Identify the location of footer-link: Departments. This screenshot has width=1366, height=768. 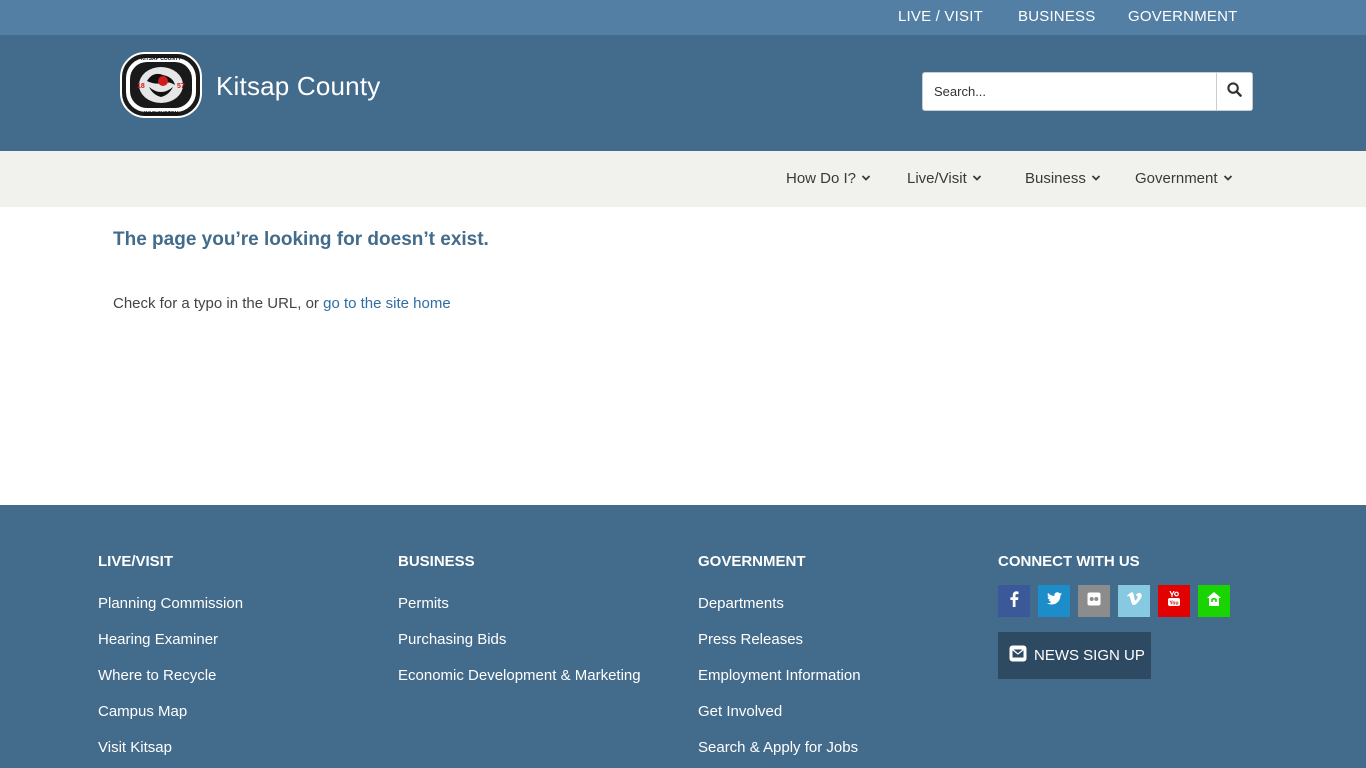
(741, 603).